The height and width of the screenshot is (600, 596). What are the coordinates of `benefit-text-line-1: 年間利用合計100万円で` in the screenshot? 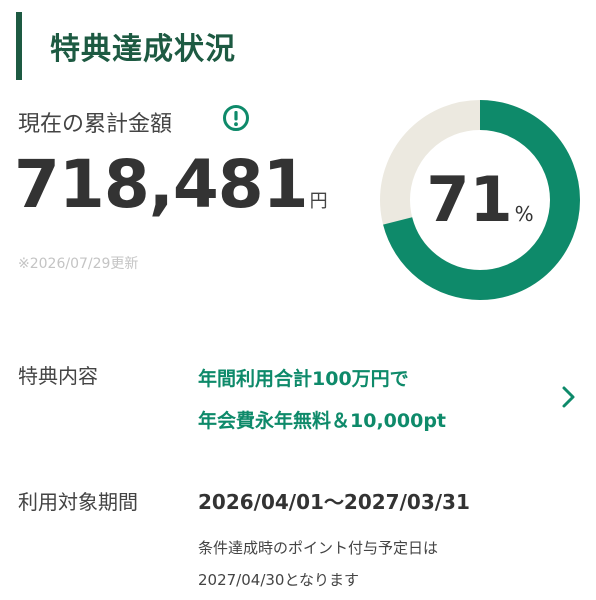 It's located at (303, 379).